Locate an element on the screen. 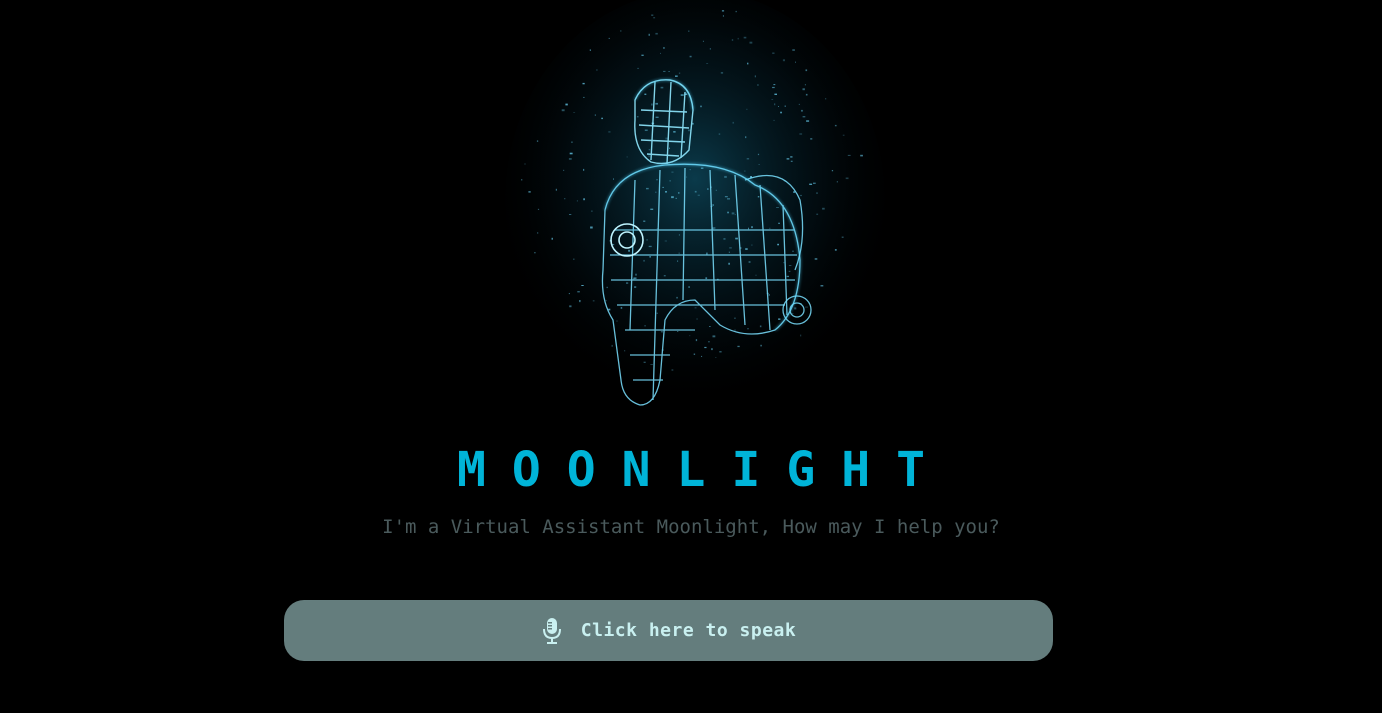 The image size is (1382, 713). app-title: MOONLIGHT is located at coordinates (704, 470).